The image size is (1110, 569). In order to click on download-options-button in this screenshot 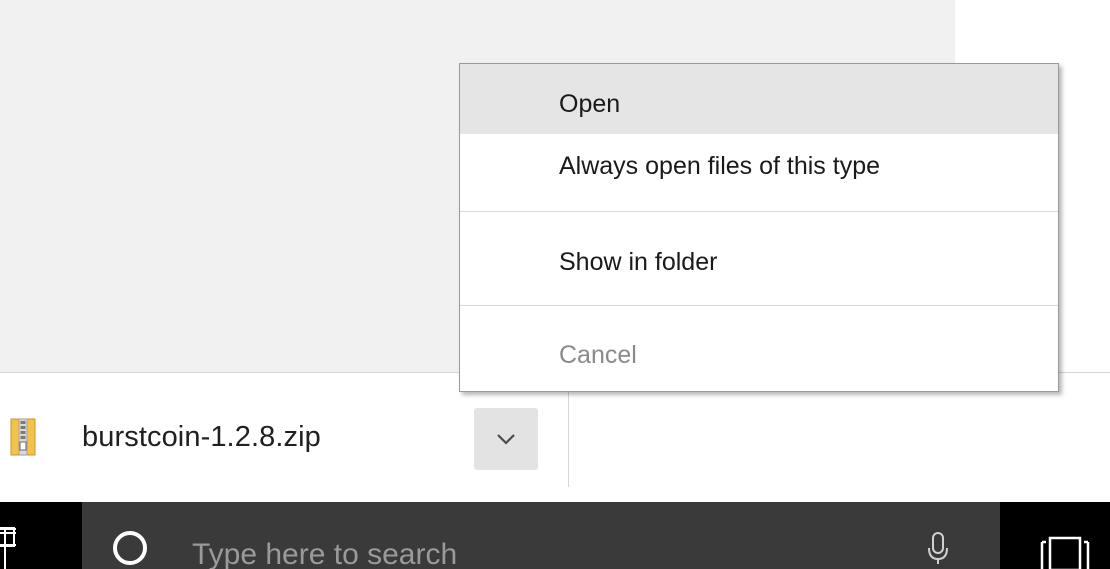, I will do `click(506, 439)`.